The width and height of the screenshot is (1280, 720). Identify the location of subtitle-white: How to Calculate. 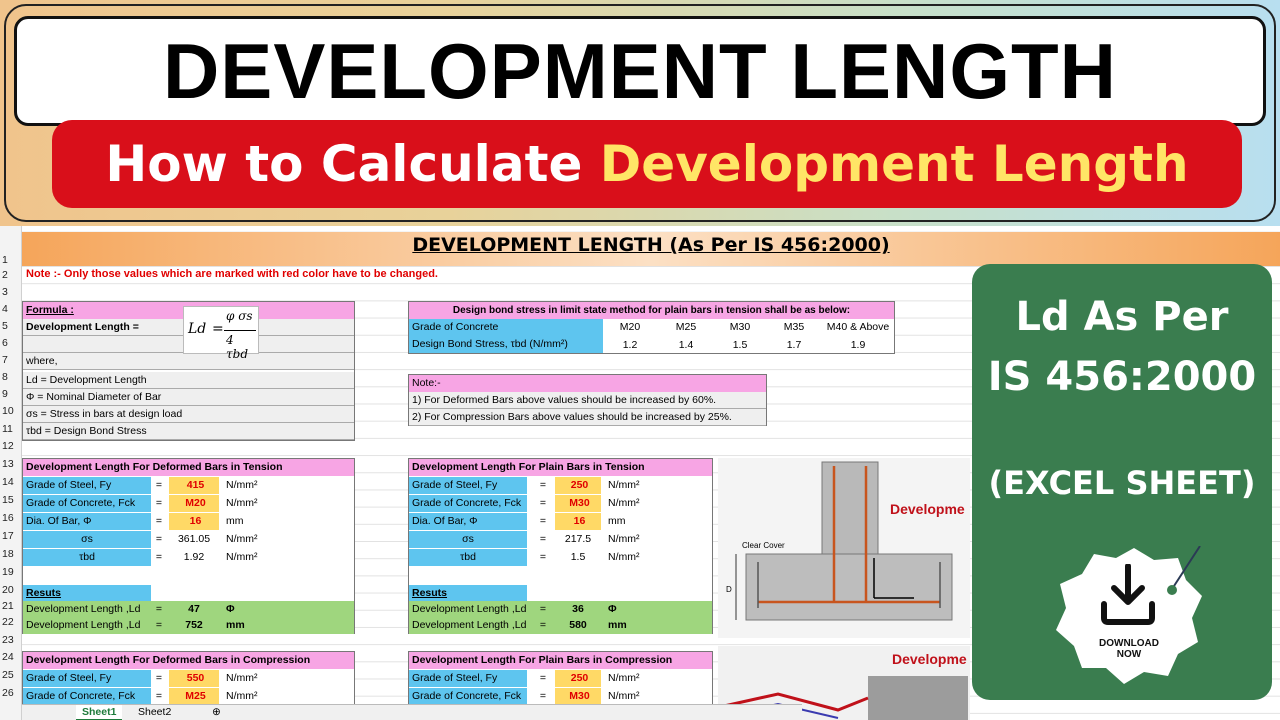
(344, 164).